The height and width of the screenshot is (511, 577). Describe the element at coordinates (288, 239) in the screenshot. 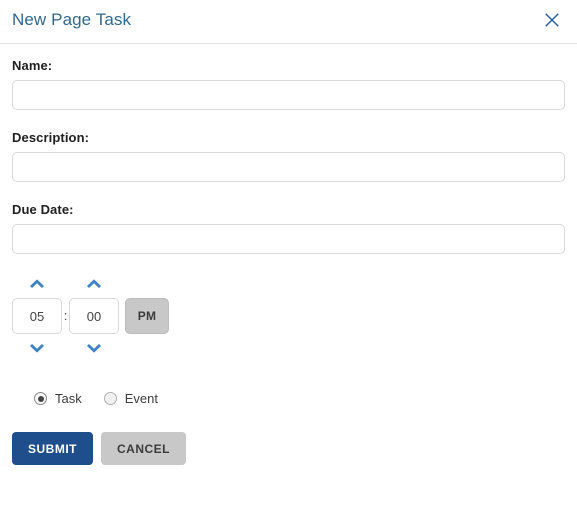

I see `due-date-input` at that location.